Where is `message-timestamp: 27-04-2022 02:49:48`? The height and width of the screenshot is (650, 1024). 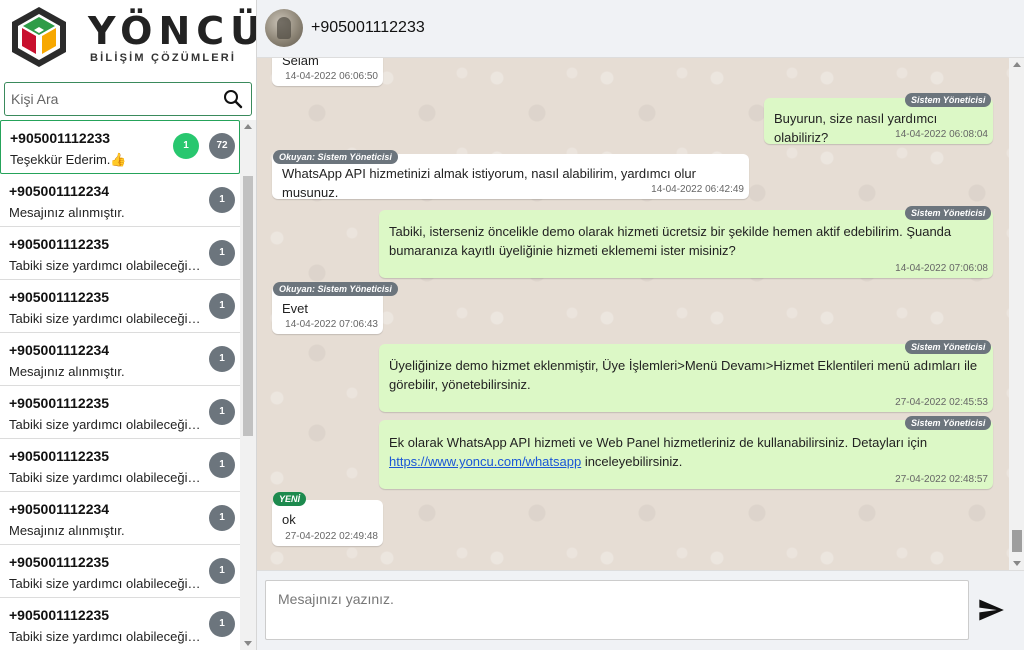 message-timestamp: 27-04-2022 02:49:48 is located at coordinates (331, 536).